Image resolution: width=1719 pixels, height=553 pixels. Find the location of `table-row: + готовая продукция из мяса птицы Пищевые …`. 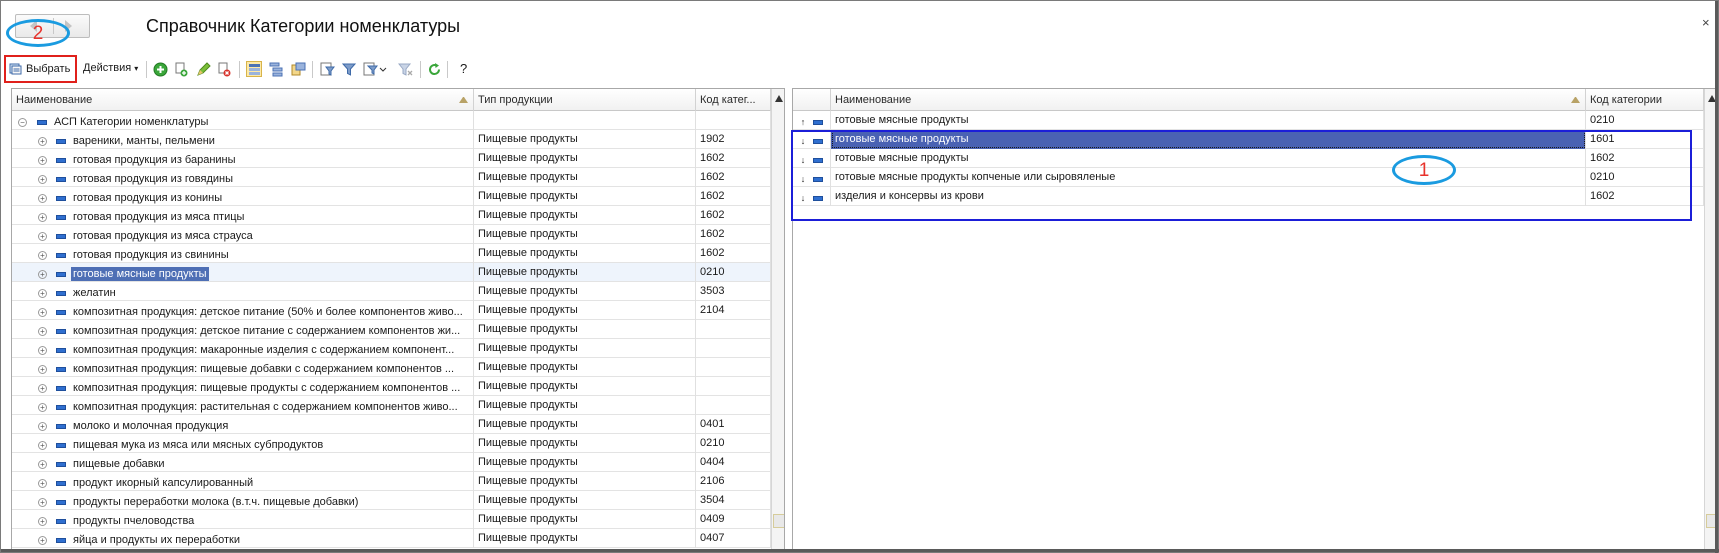

table-row: + готовая продукция из мяса птицы Пищевые … is located at coordinates (391, 215).